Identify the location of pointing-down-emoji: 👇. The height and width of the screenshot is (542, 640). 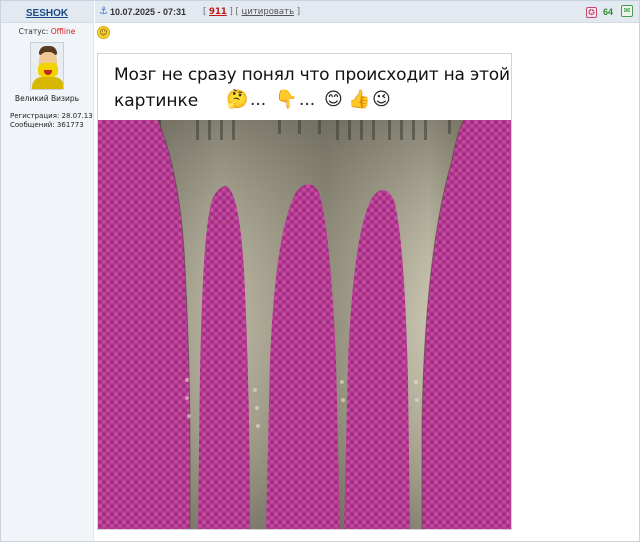
(286, 99).